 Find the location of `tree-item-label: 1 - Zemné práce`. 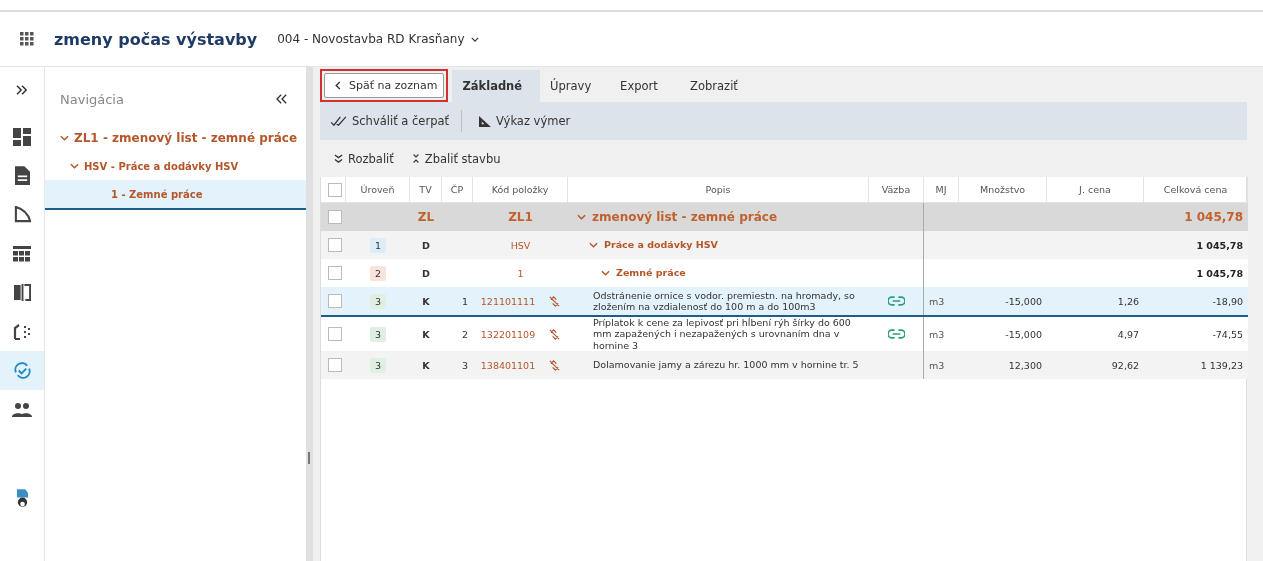

tree-item-label: 1 - Zemné práce is located at coordinates (157, 194).